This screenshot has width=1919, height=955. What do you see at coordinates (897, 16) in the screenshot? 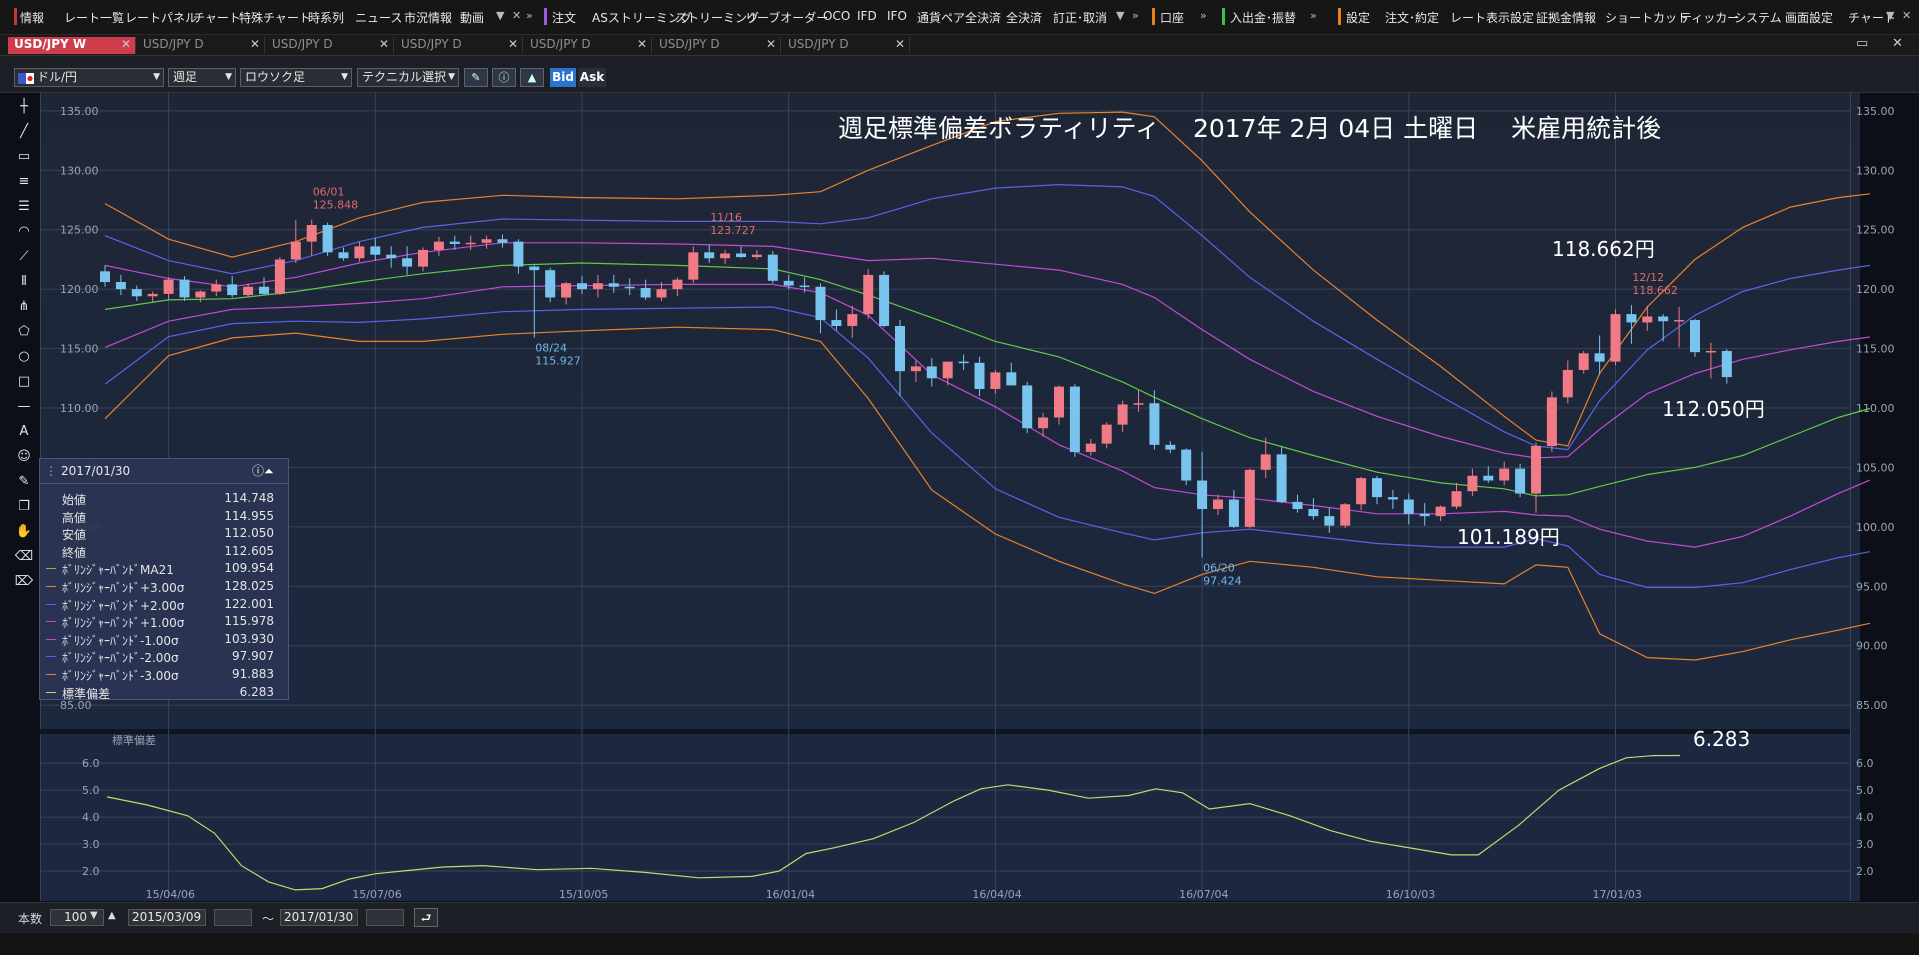
I see `menu-ifo: IFO` at bounding box center [897, 16].